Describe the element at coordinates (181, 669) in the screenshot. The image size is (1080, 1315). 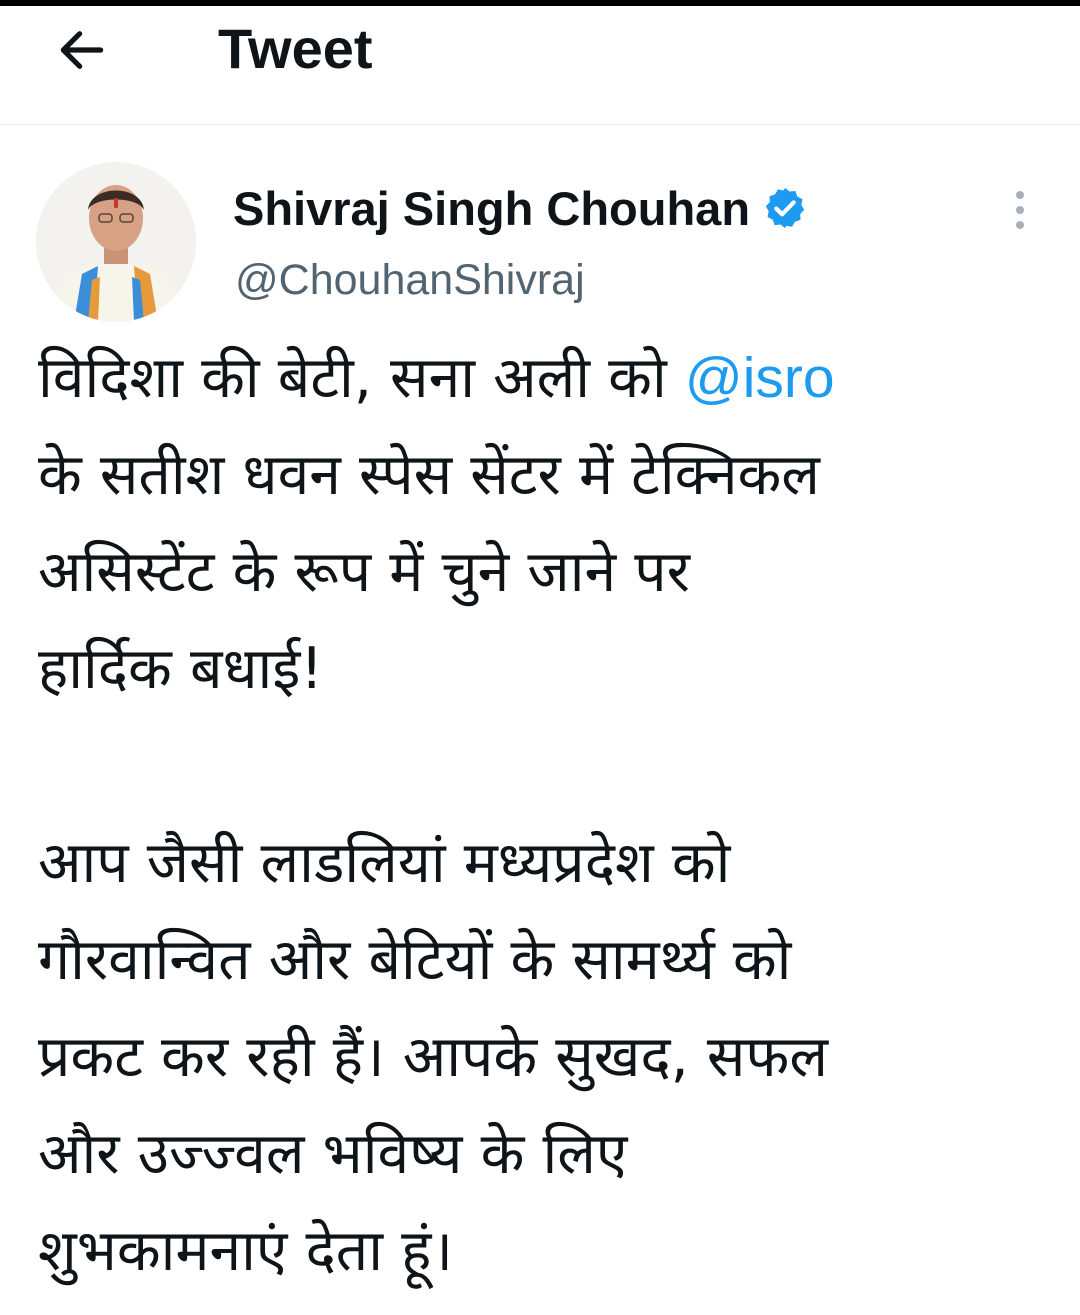
I see `tweet-line: हार्दिक बधाई!` at that location.